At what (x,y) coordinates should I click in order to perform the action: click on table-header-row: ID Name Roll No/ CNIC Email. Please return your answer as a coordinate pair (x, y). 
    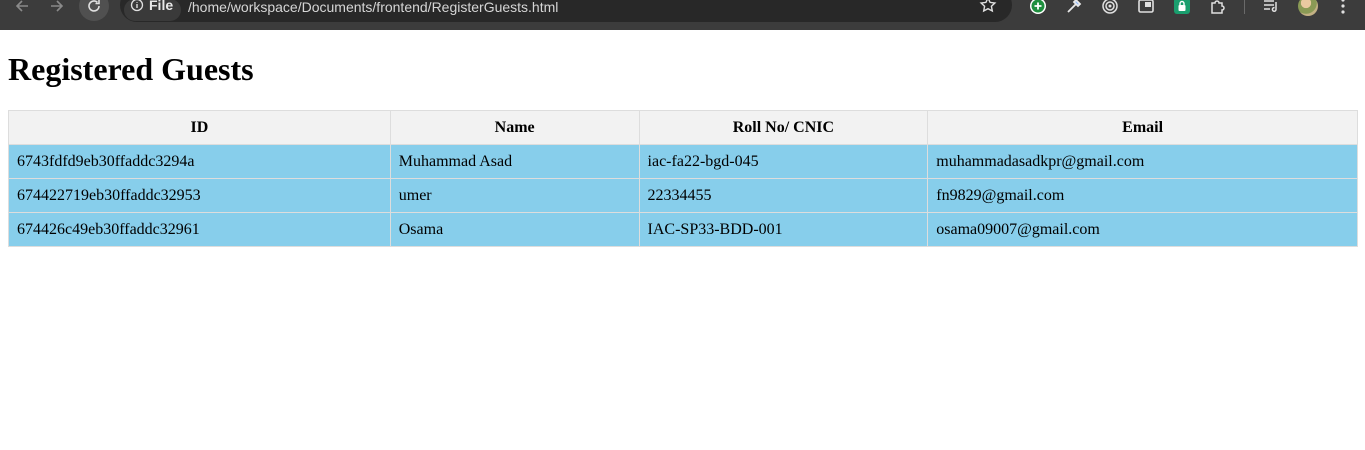
    Looking at the image, I should click on (683, 127).